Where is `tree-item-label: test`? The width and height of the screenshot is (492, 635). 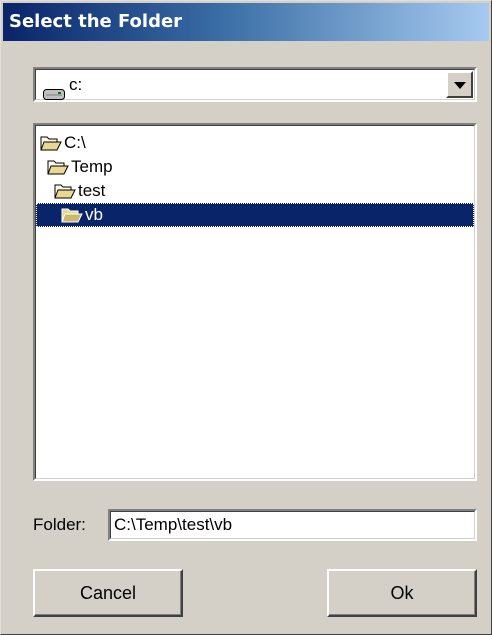 tree-item-label: test is located at coordinates (92, 190).